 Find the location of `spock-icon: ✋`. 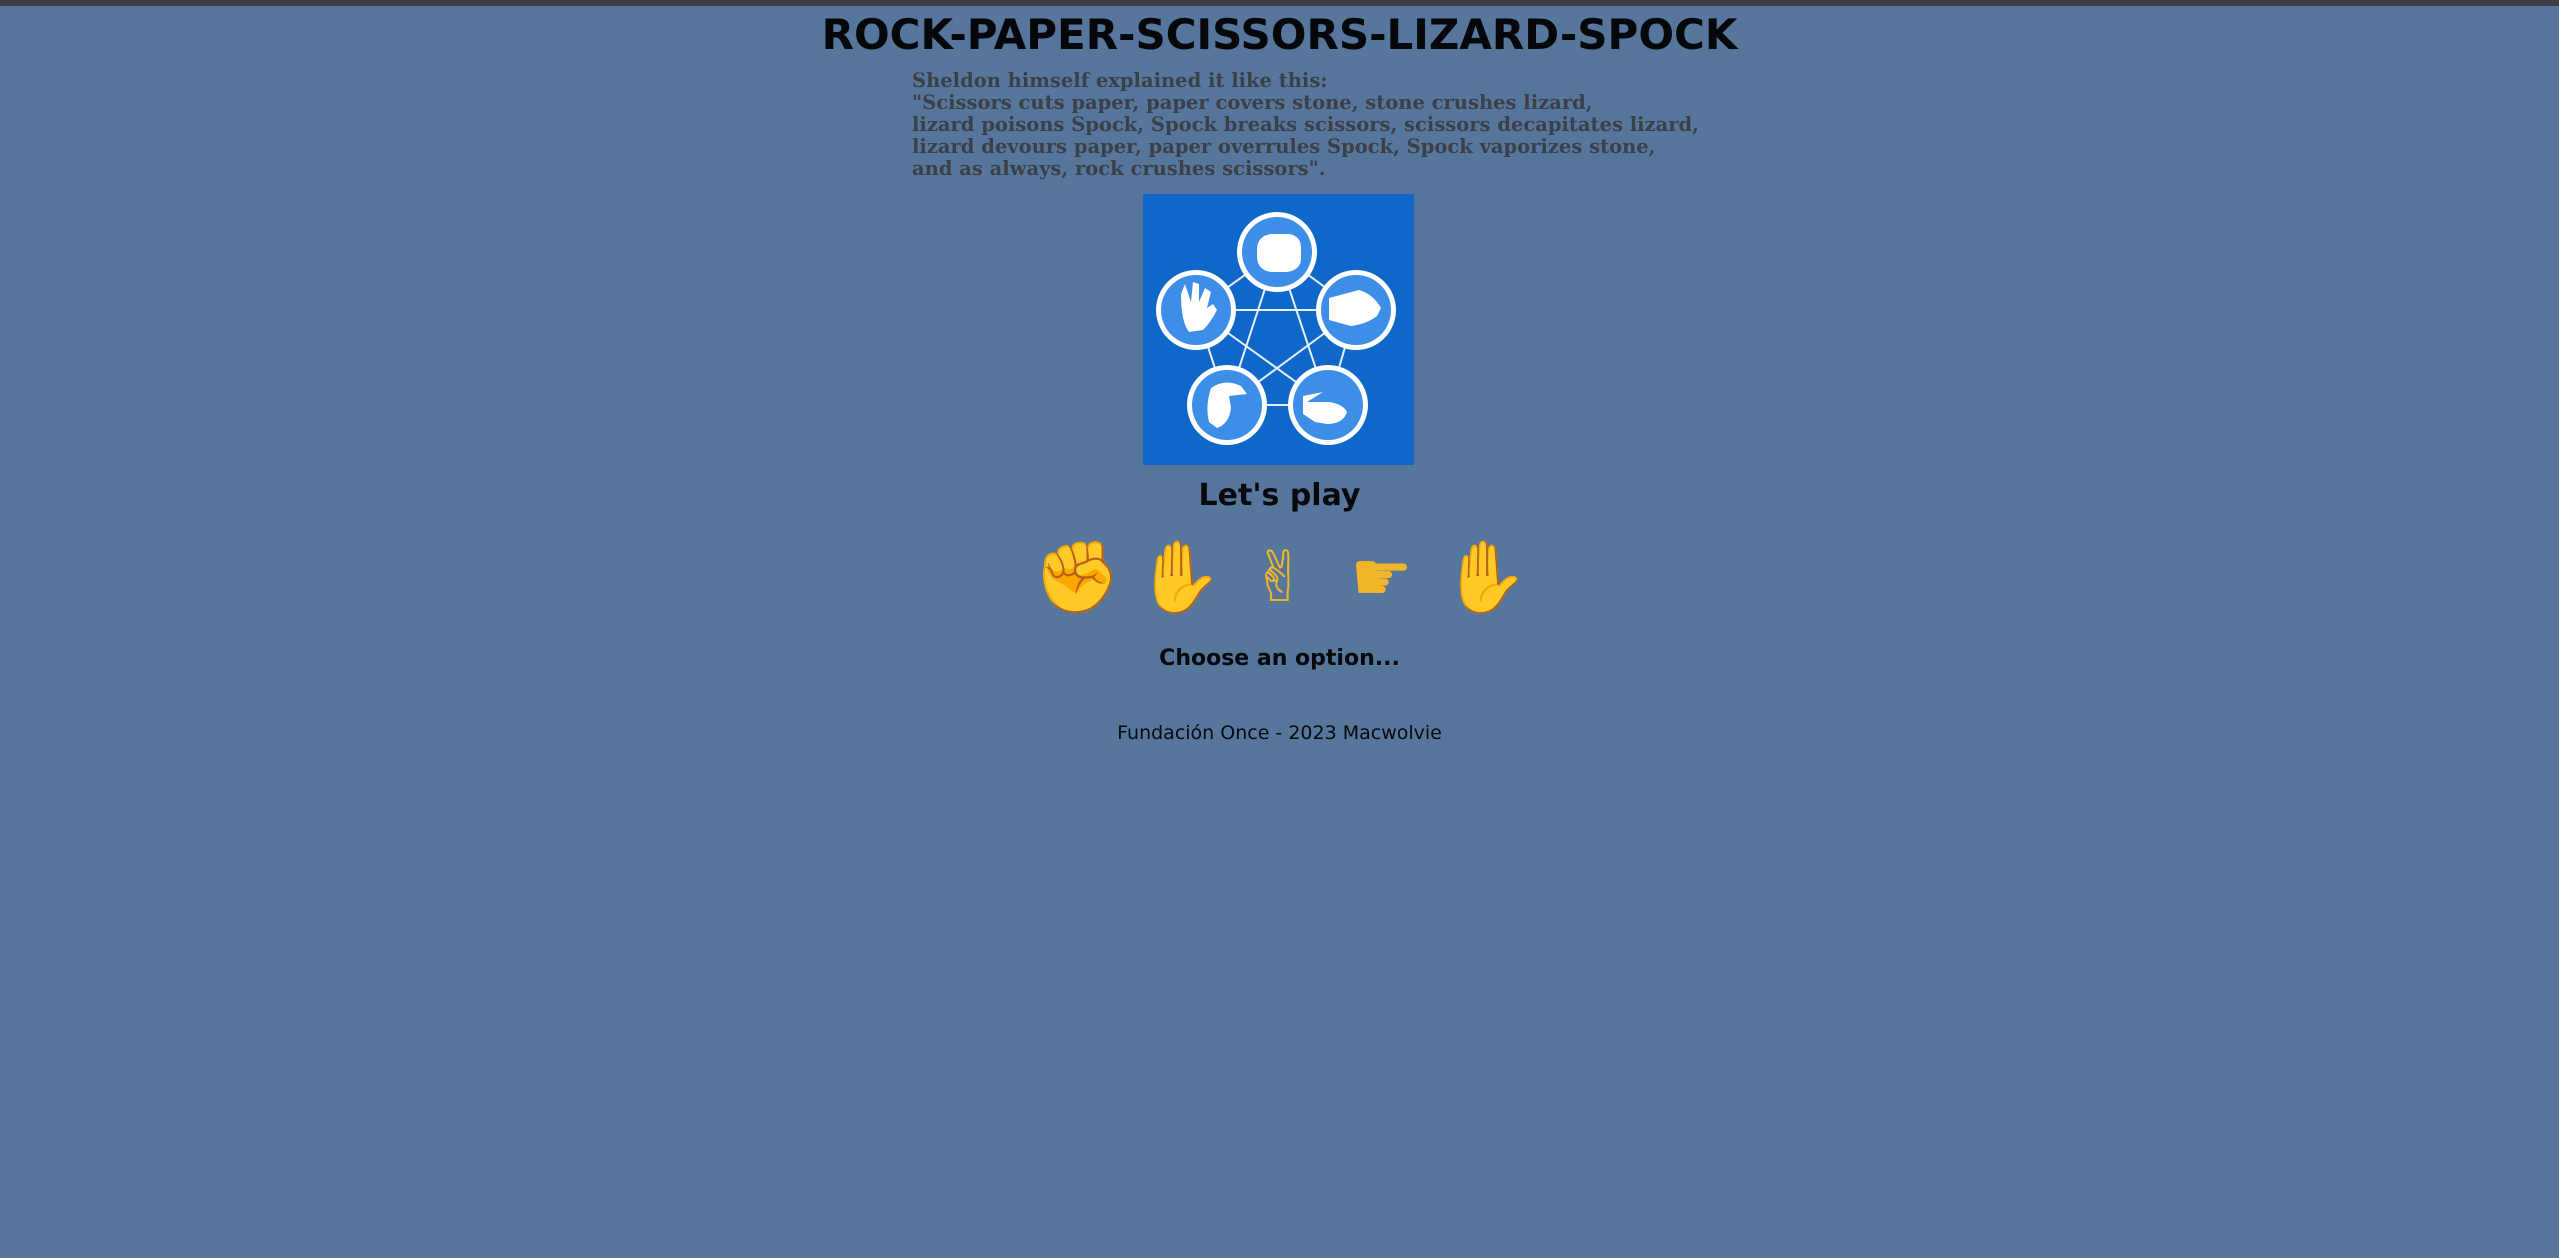

spock-icon: ✋ is located at coordinates (1485, 577).